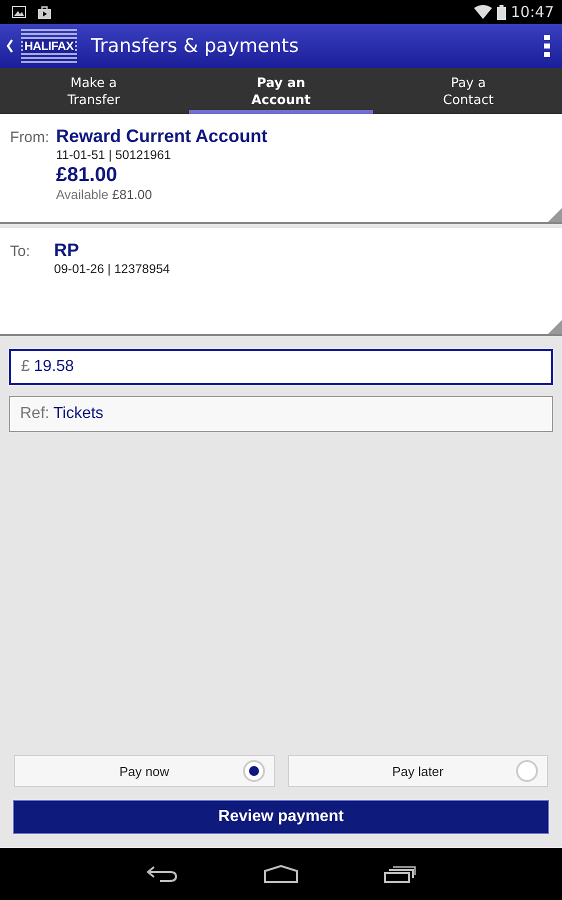  I want to click on overflow-menu-icon, so click(547, 46).